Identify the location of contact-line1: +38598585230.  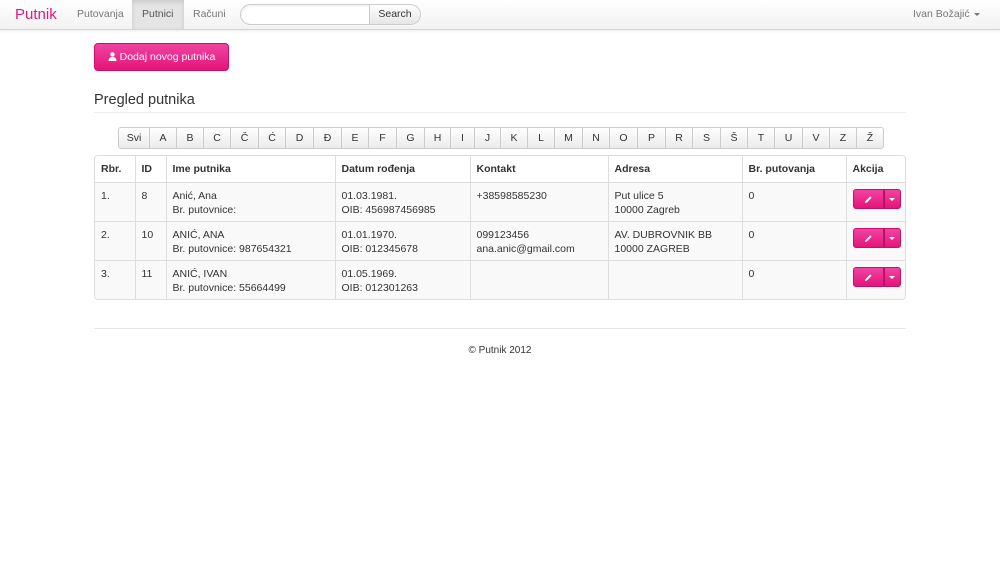
(511, 196).